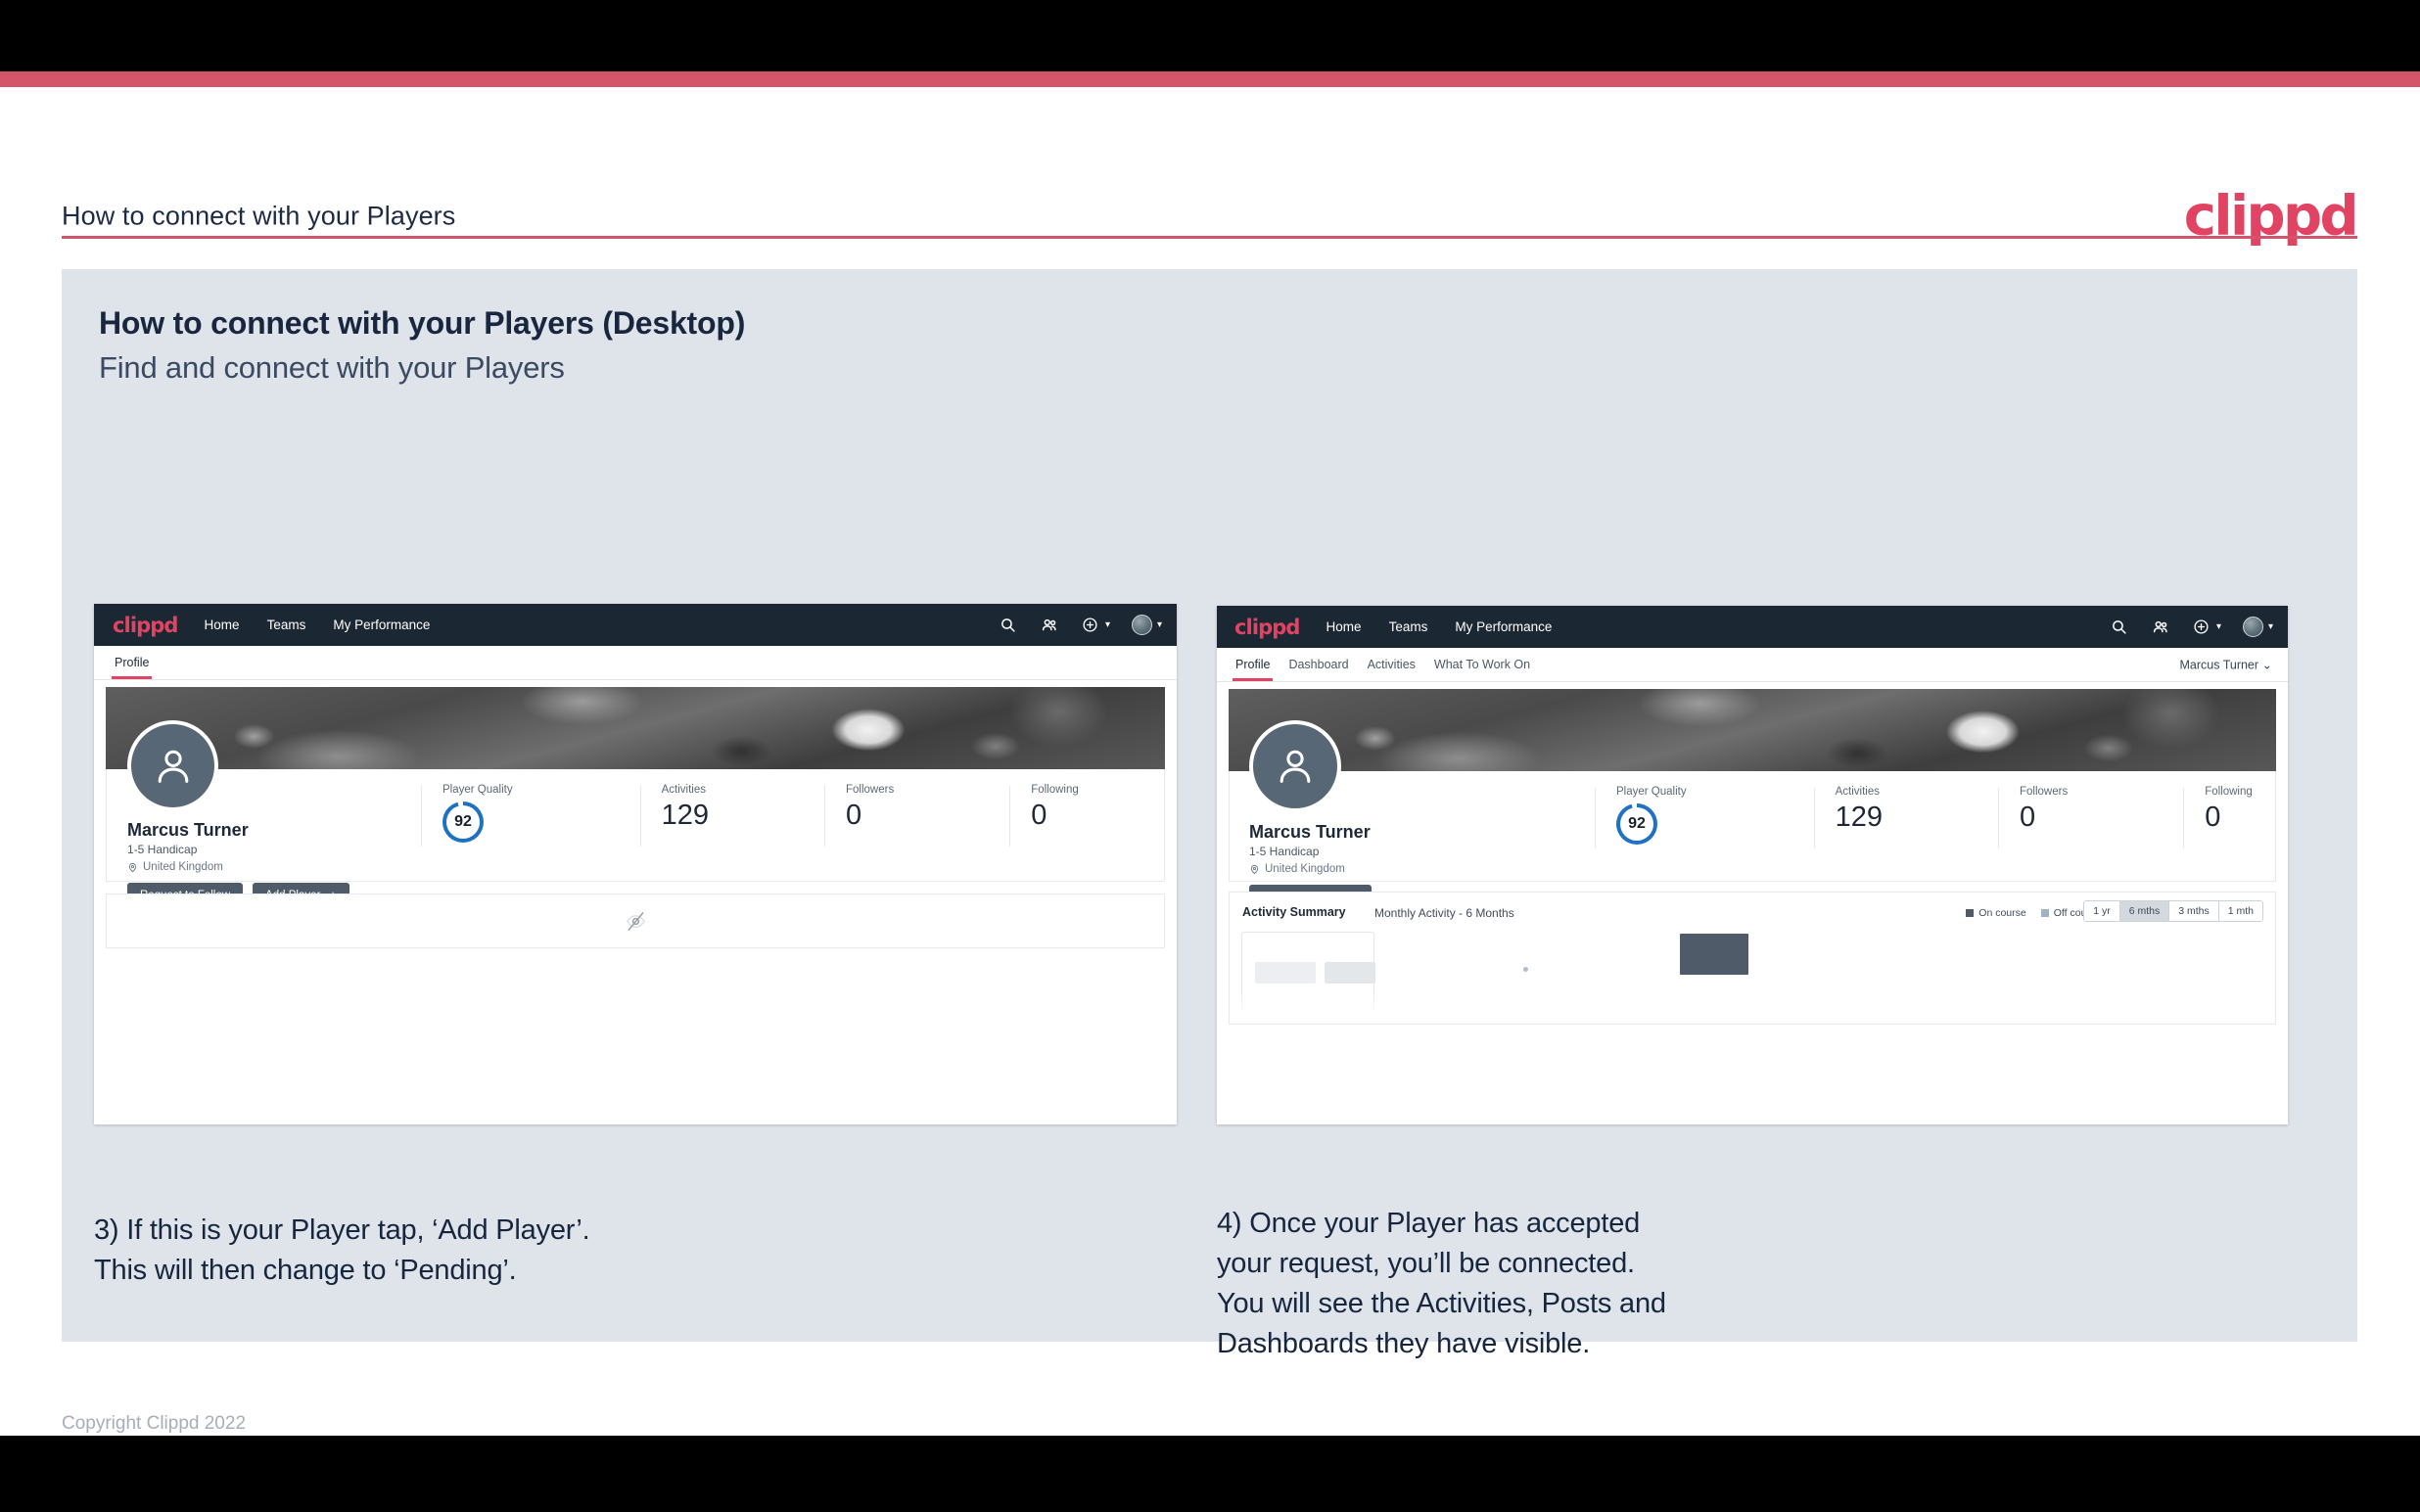 Image resolution: width=2420 pixels, height=1512 pixels. I want to click on caption-right-line4: Dashboards they have visible., so click(1404, 1343).